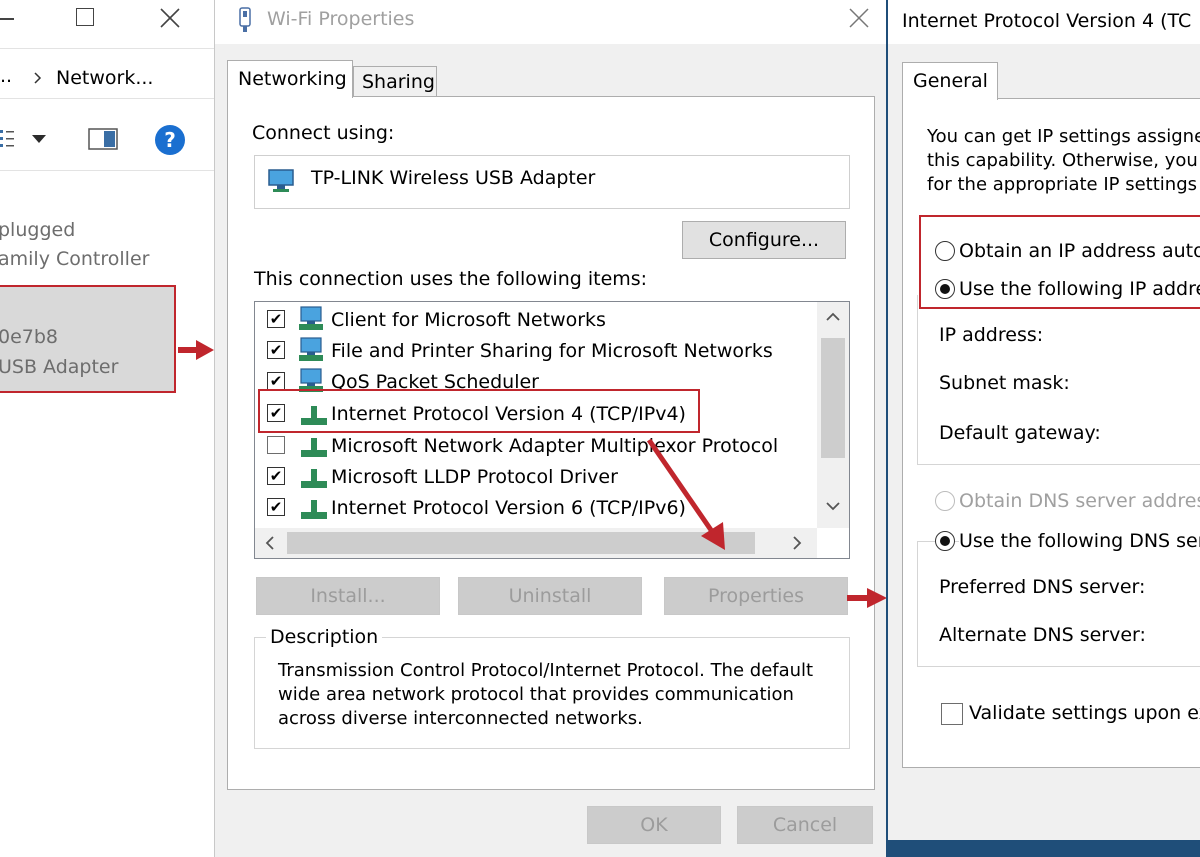 Image resolution: width=1200 pixels, height=857 pixels. What do you see at coordinates (1079, 501) in the screenshot?
I see `auto-dns-label: Obtain DNS server addres` at bounding box center [1079, 501].